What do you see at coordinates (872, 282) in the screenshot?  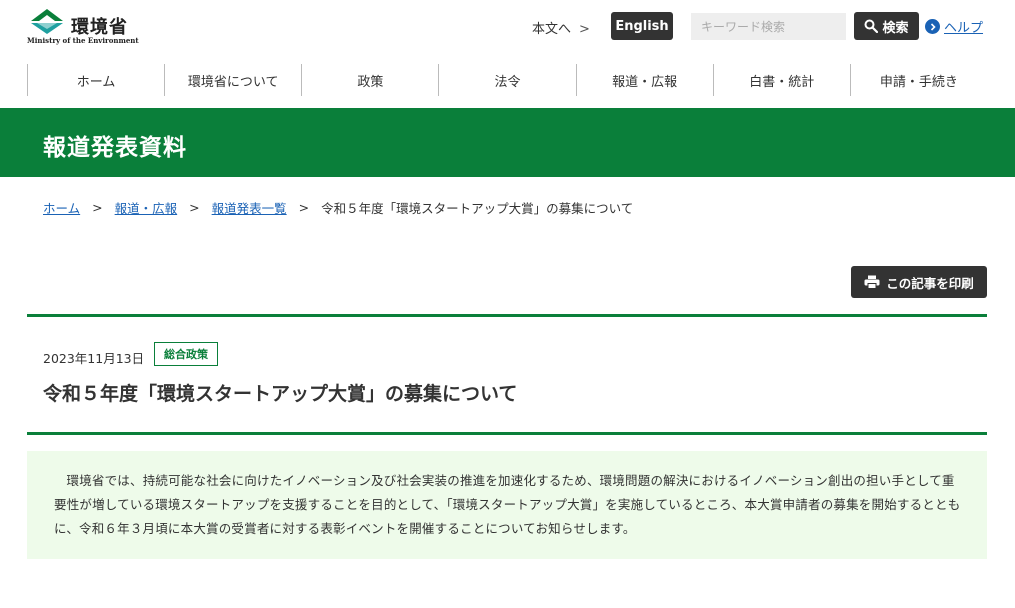 I see `printer-icon` at bounding box center [872, 282].